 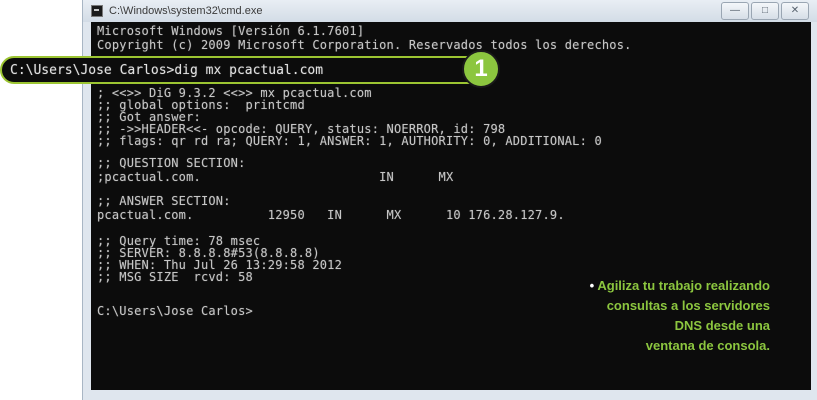 I want to click on title-bar: C:\Windows\system32\cmd.exe — □ ✕, so click(x=450, y=11).